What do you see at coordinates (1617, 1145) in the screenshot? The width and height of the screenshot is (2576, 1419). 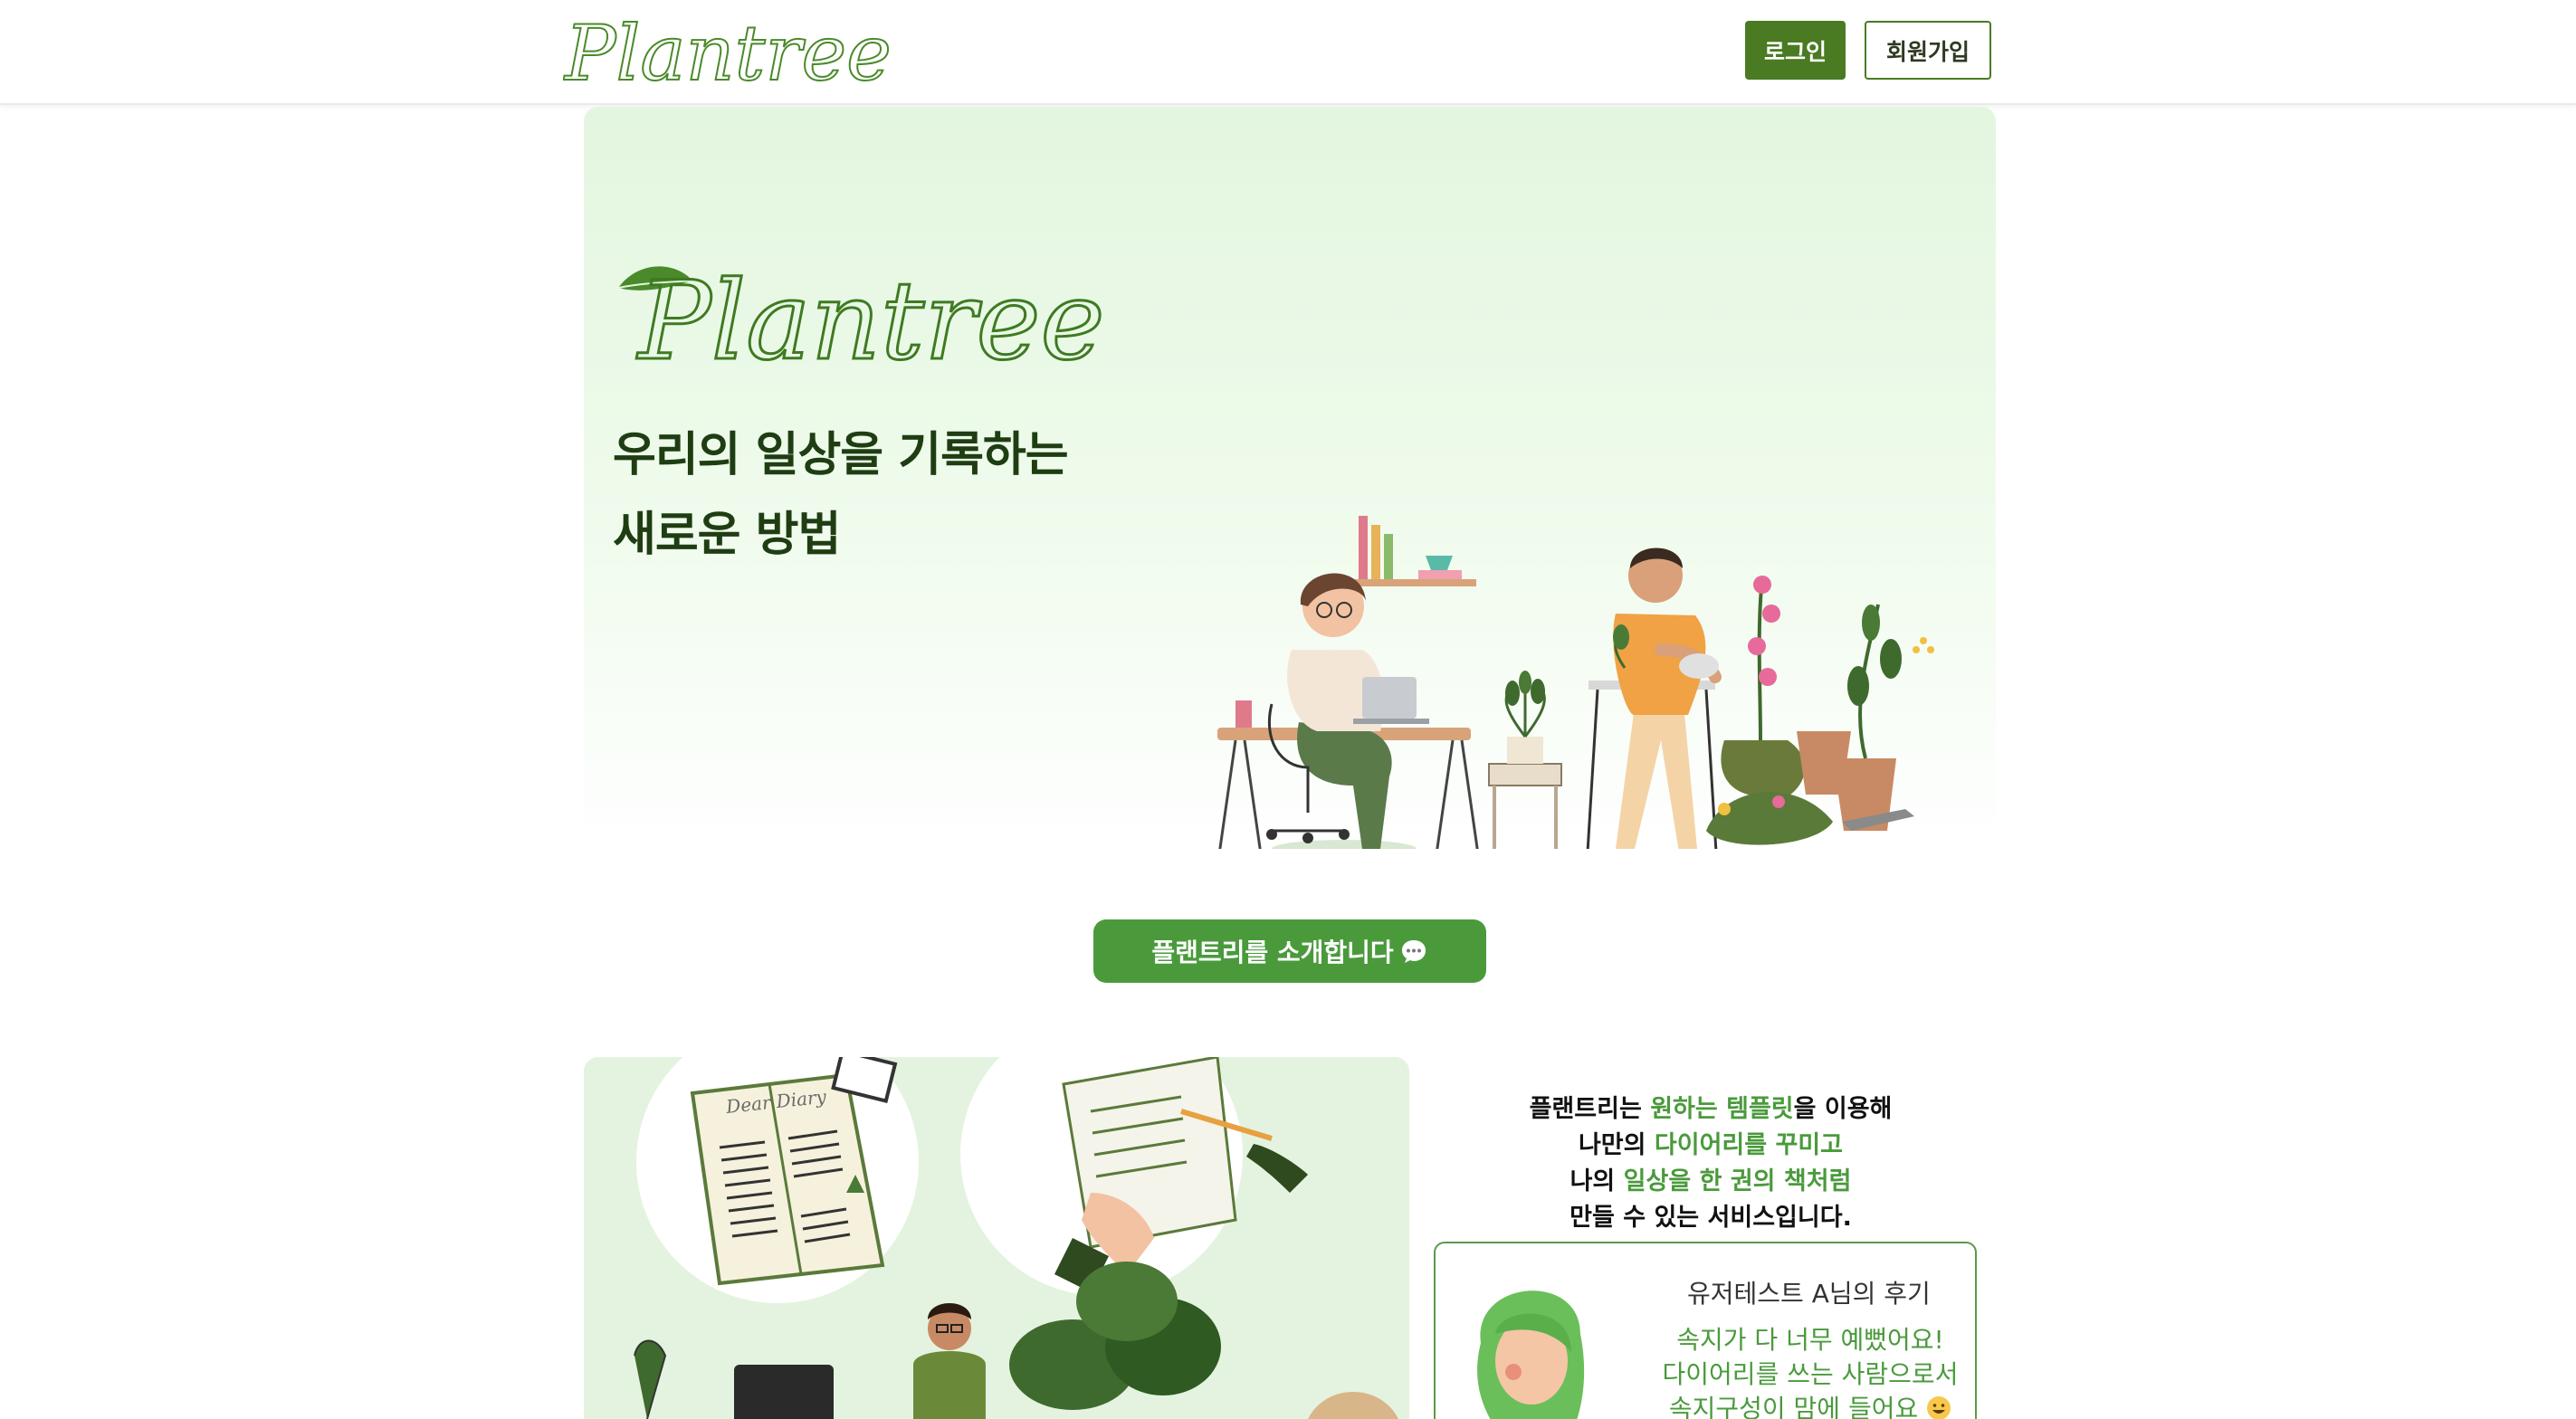 I see `description-text: 나만의` at bounding box center [1617, 1145].